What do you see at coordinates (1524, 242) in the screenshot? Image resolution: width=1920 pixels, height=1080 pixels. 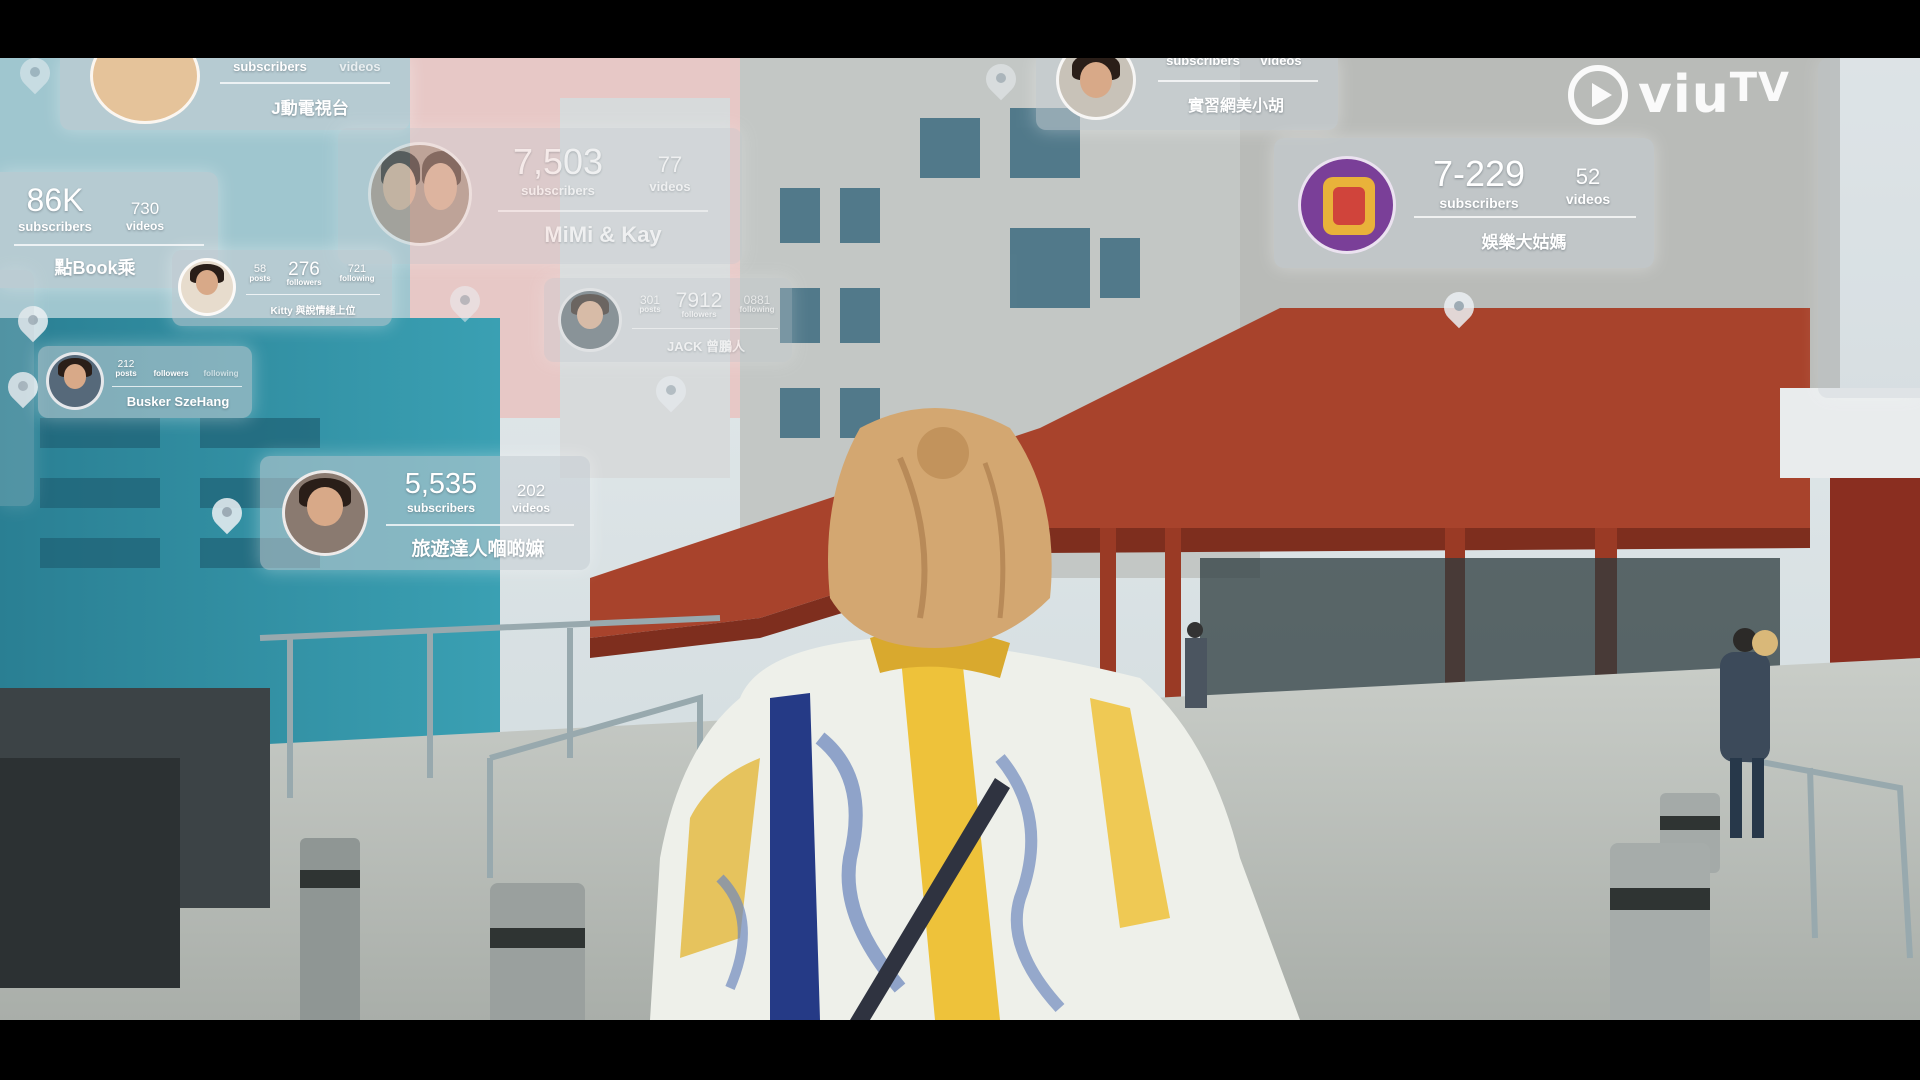 I see `channel-name: 娛樂大姑媽` at bounding box center [1524, 242].